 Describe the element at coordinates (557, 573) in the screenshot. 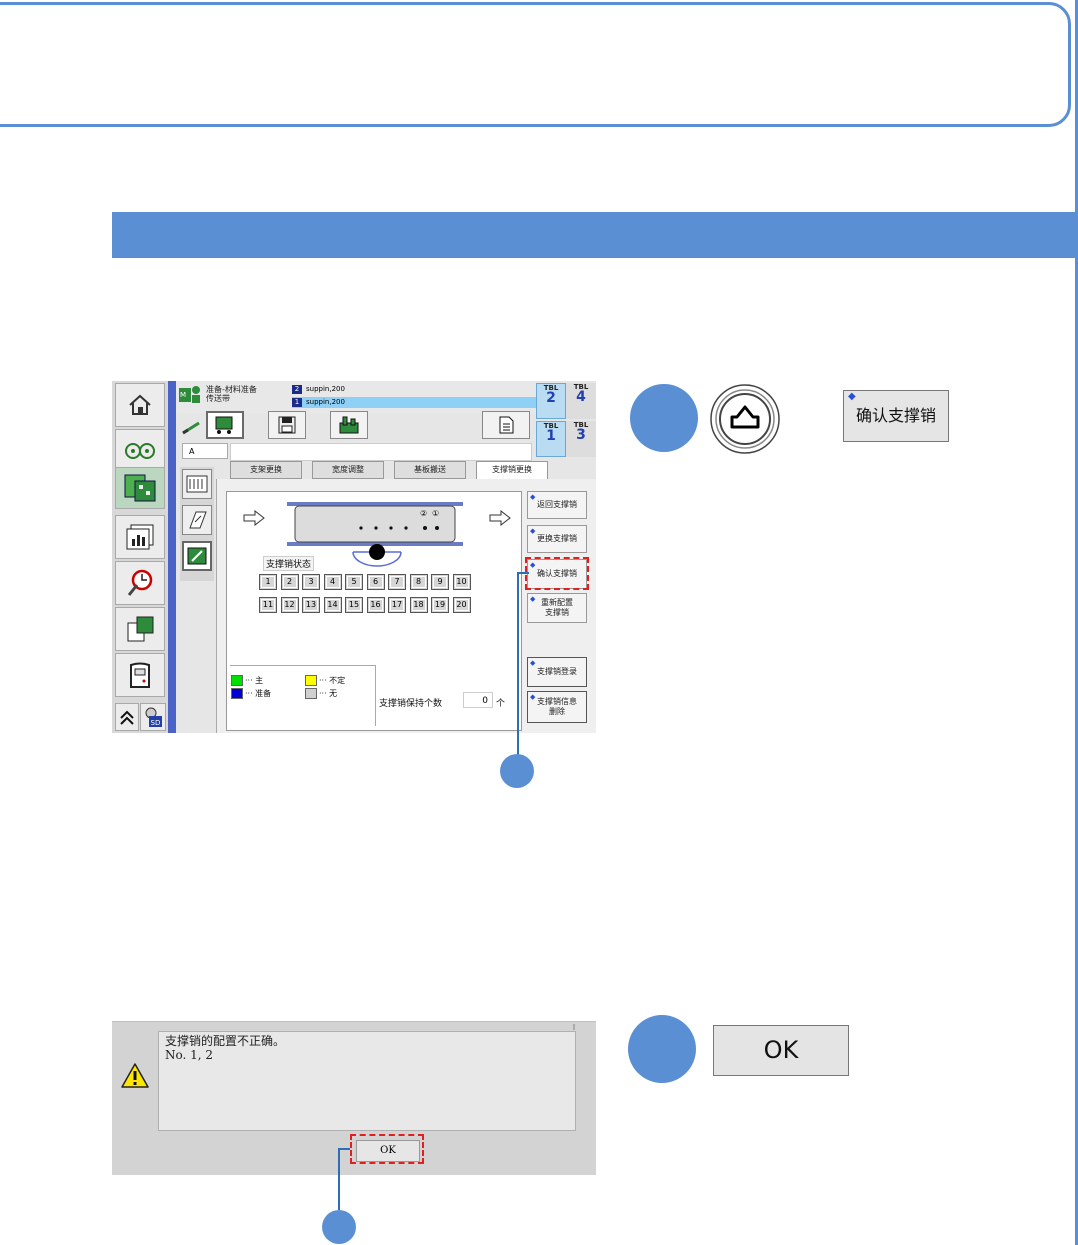

I see `highlight-confirm-pin` at that location.